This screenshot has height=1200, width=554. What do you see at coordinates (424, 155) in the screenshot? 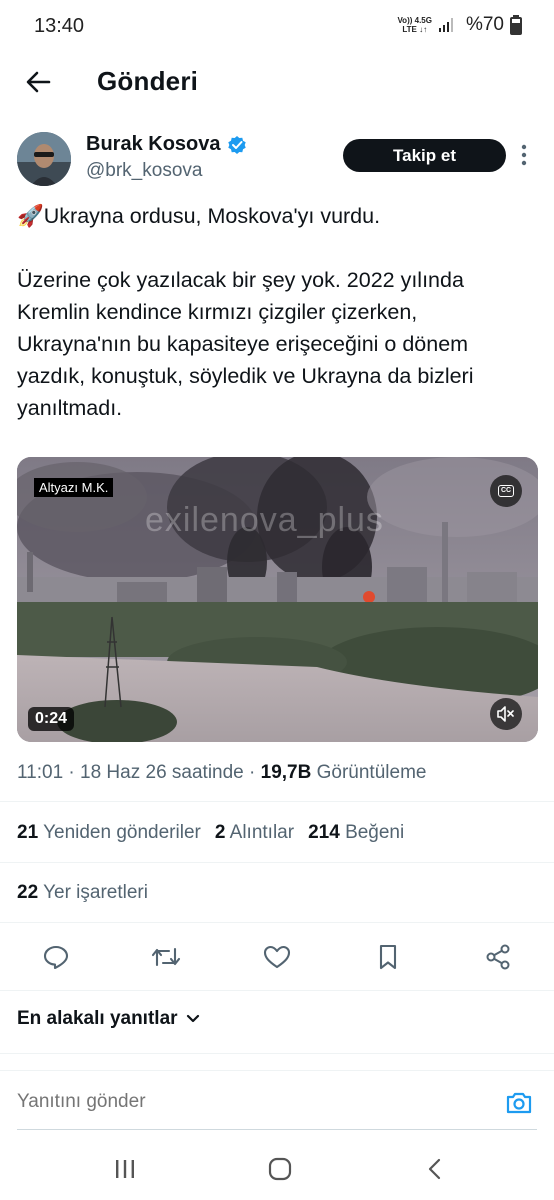
I see `follow-button: Takip et` at bounding box center [424, 155].